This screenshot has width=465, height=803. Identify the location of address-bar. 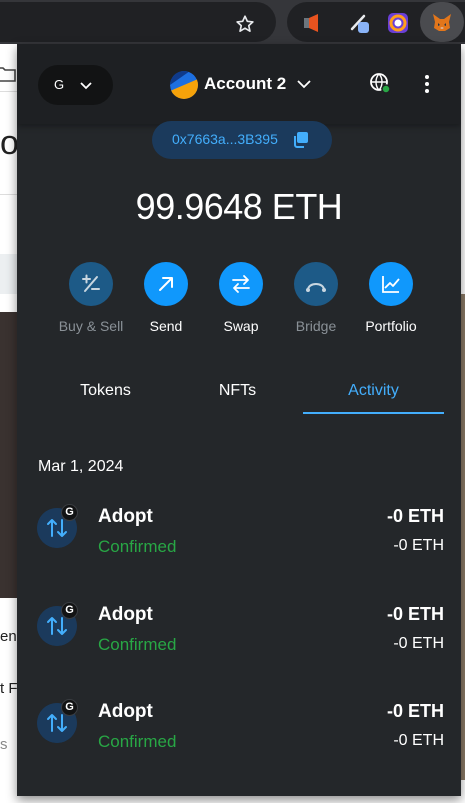
(138, 22).